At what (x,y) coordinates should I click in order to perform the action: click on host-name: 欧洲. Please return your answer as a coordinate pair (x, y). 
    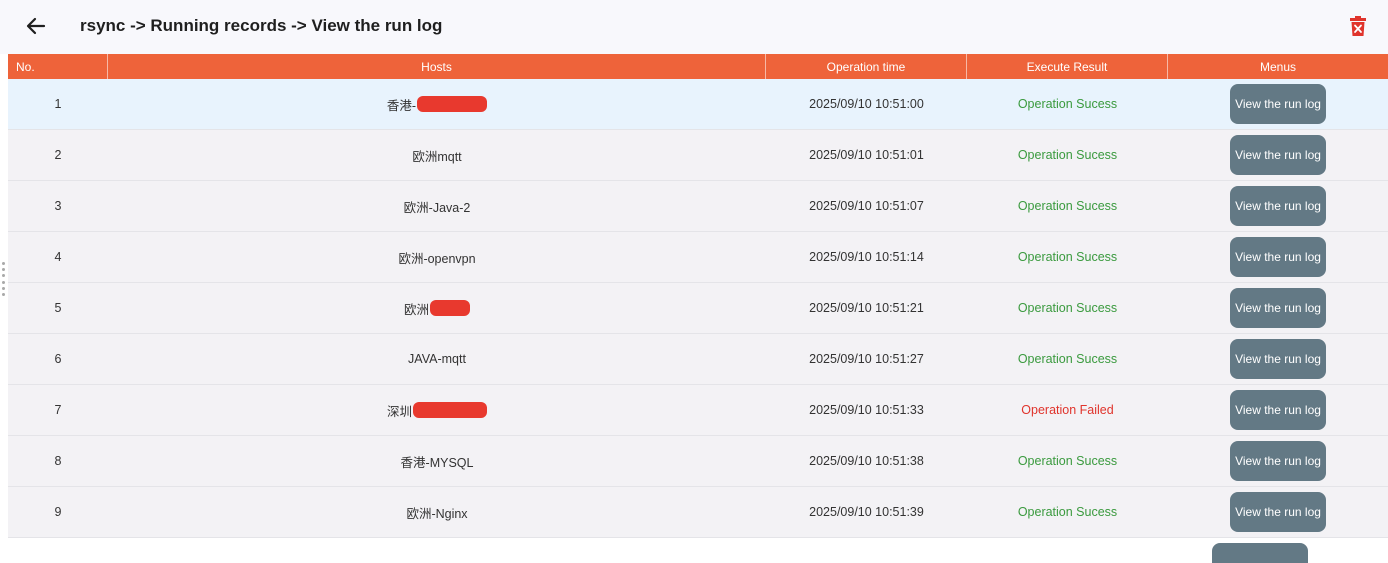
    Looking at the image, I should click on (416, 309).